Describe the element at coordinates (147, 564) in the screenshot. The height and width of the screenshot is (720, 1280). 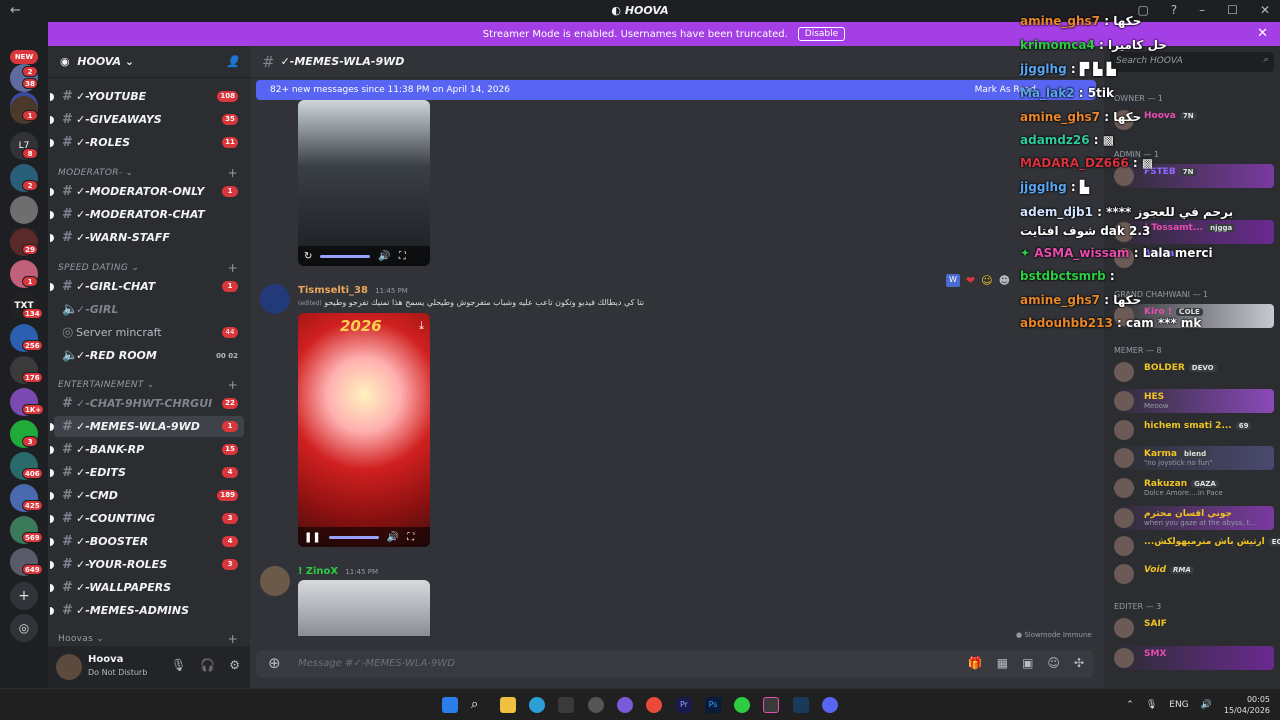
I see `channel-your-roles: # ✓-YOUR-ROLES 3` at that location.